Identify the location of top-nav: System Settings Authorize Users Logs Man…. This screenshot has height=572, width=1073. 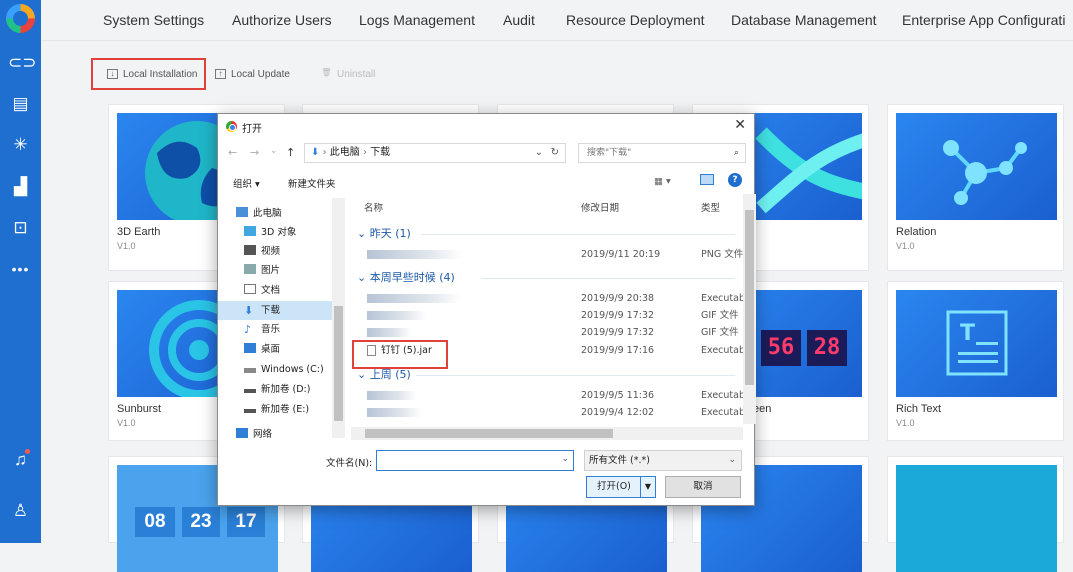
(557, 20).